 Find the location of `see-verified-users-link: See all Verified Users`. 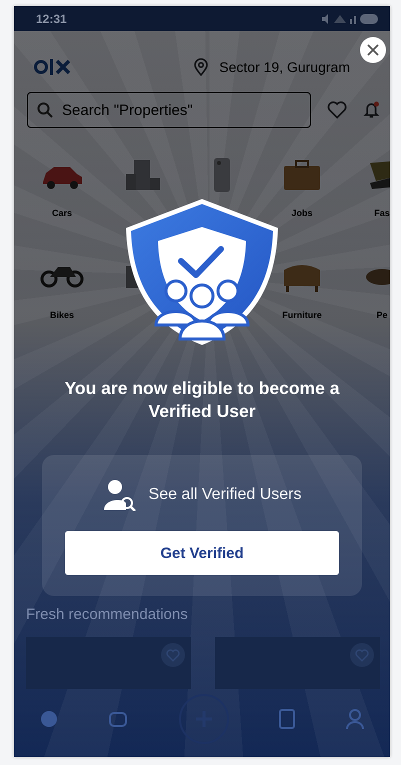

see-verified-users-link: See all Verified Users is located at coordinates (225, 495).